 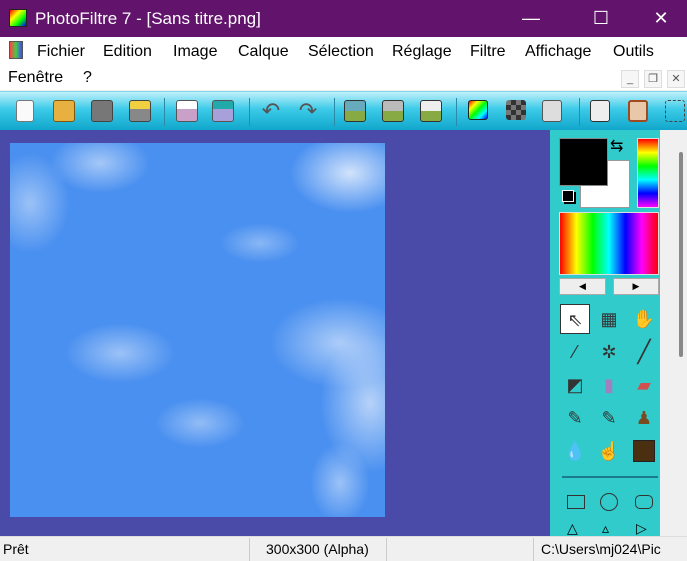 I want to click on toolbar: ↶ ↷, so click(x=343, y=110).